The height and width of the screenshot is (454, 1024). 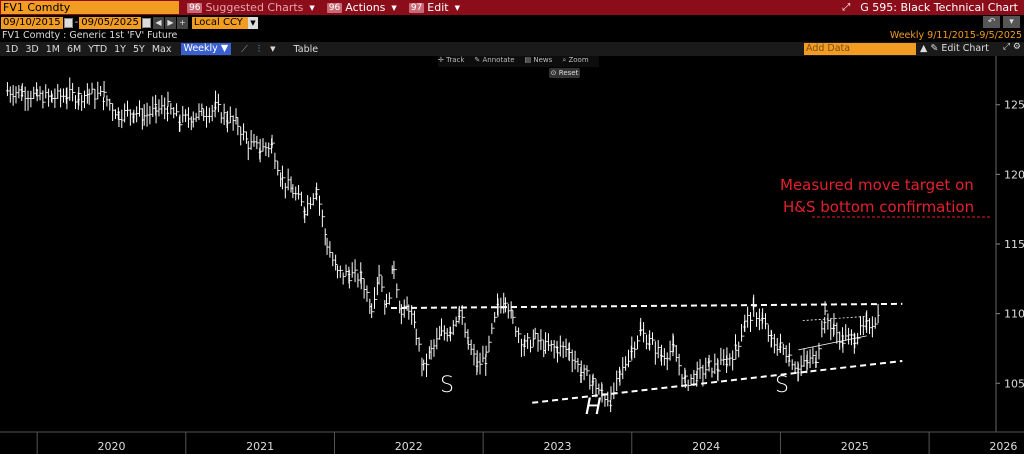 What do you see at coordinates (939, 7) in the screenshot?
I see `chart-title-text: G 595: Black Technical Chart` at bounding box center [939, 7].